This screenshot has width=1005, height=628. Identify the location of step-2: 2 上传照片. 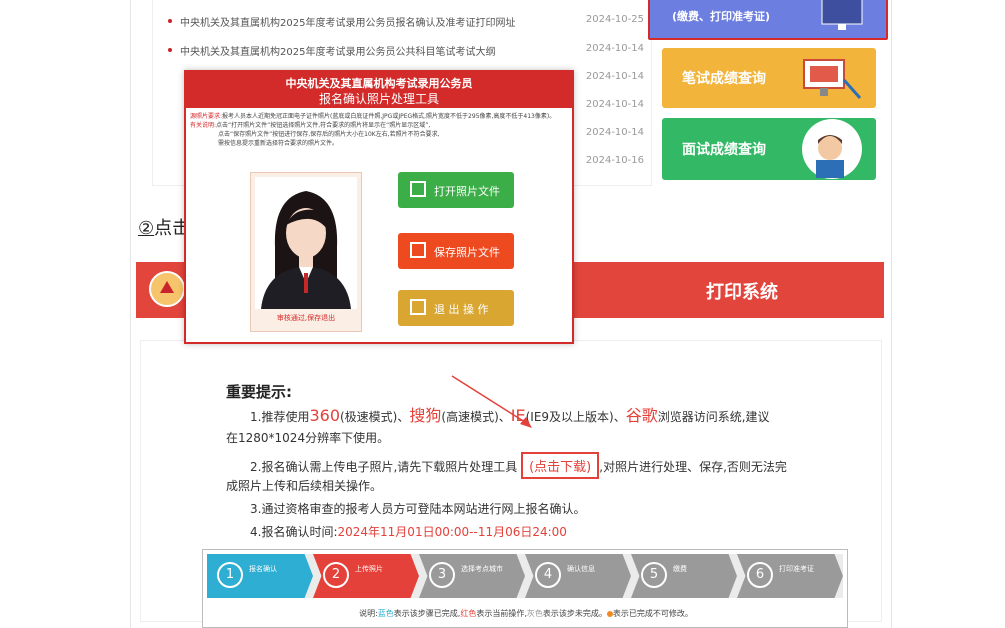
(366, 576).